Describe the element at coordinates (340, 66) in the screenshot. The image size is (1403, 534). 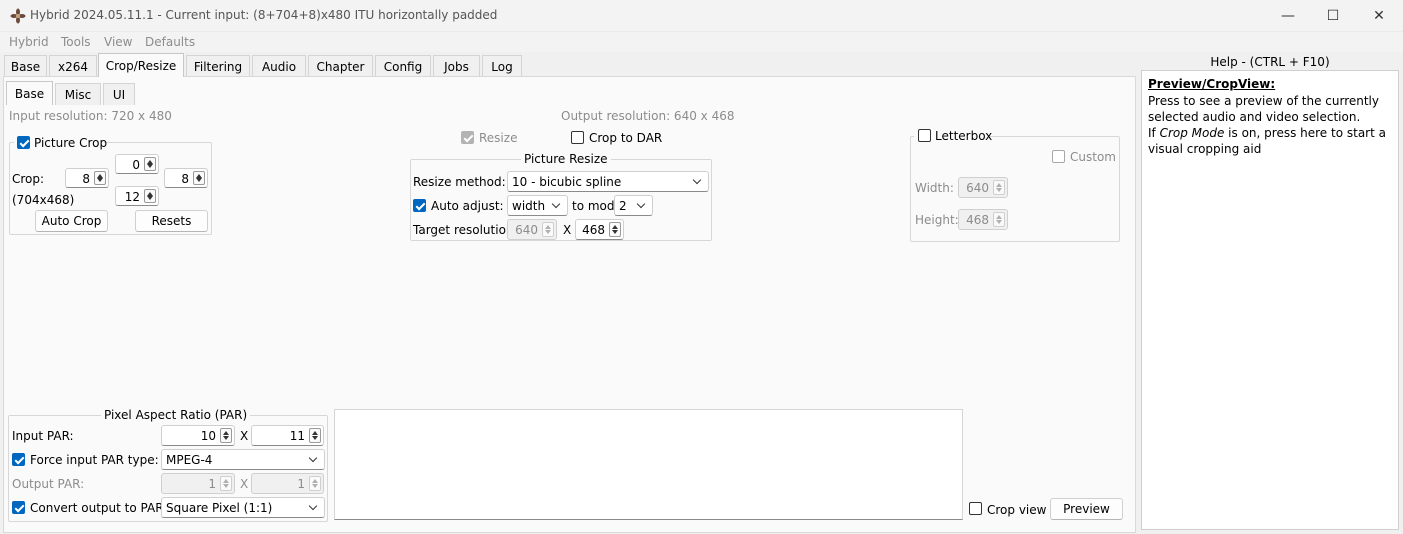
I see `tab-chapter: Chapter` at that location.